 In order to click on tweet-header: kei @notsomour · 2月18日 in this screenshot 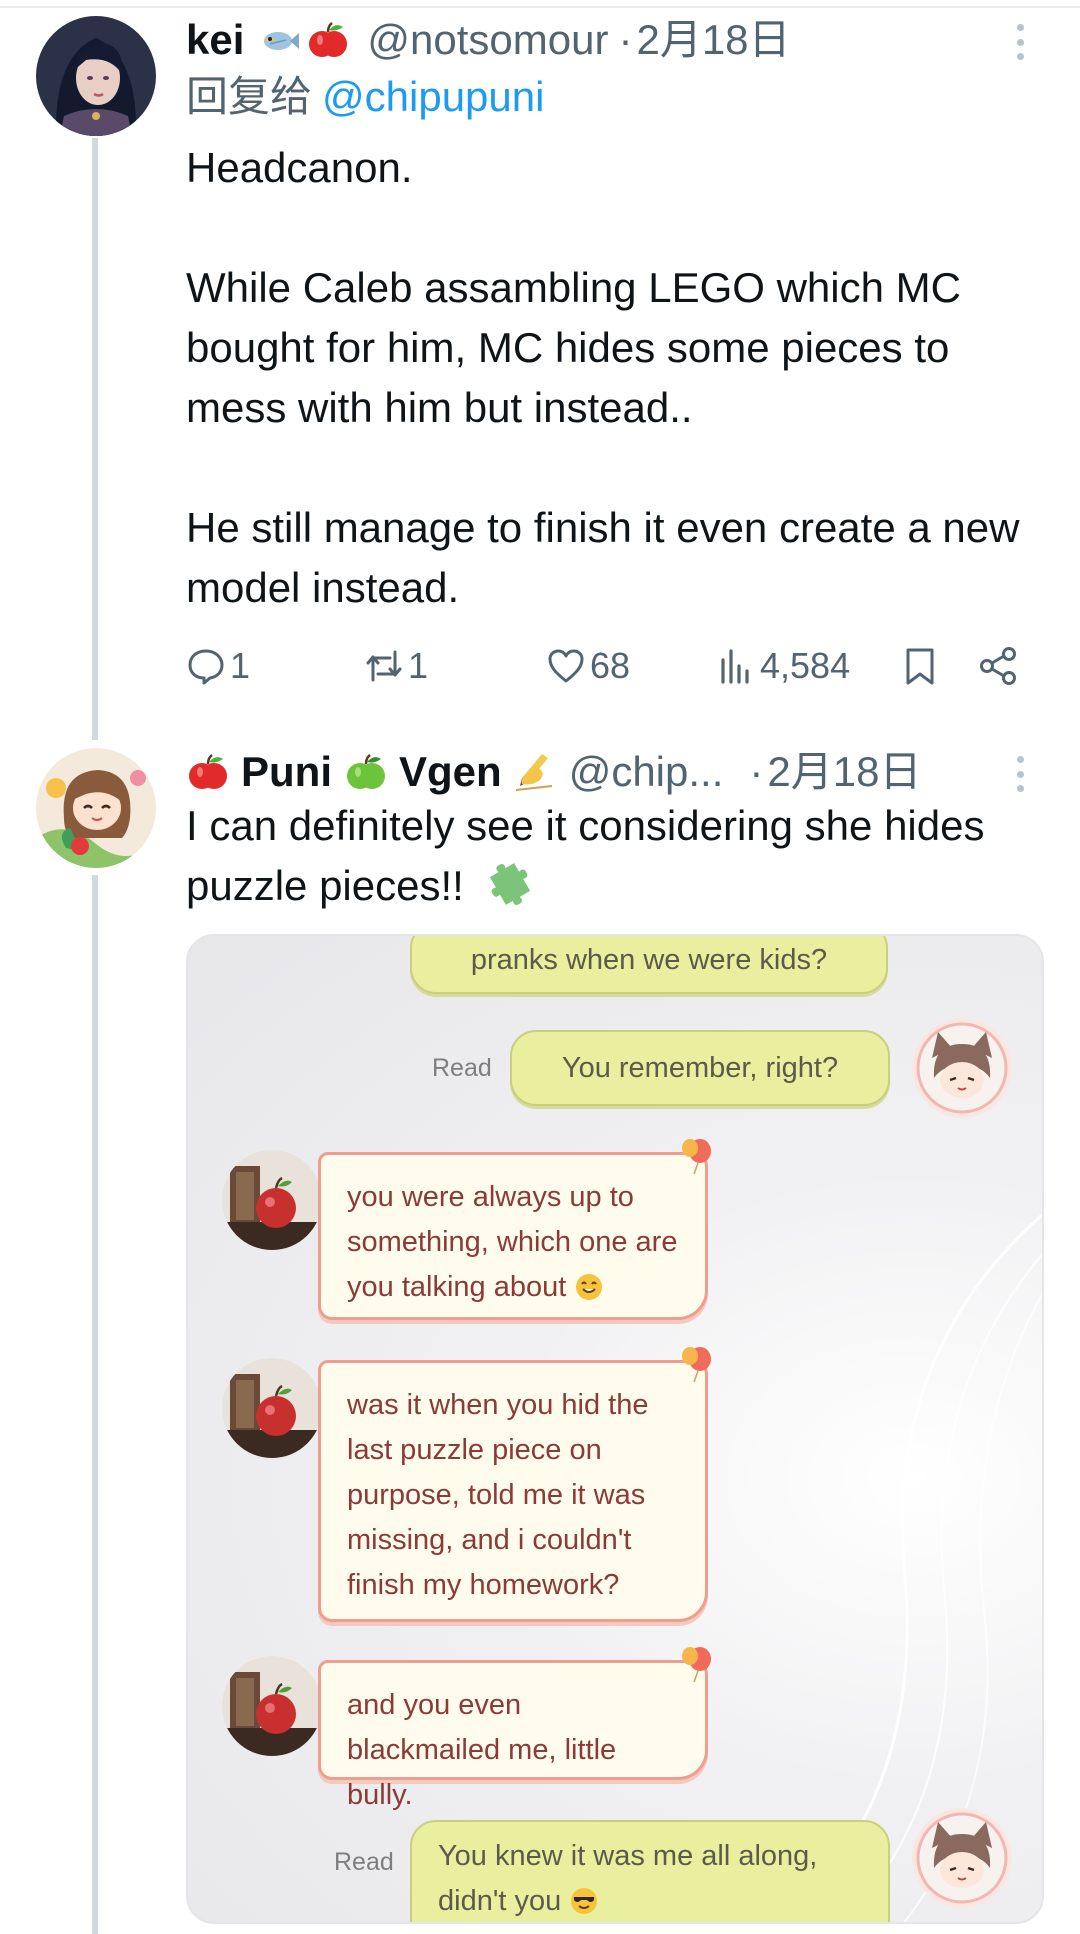, I will do `click(488, 40)`.